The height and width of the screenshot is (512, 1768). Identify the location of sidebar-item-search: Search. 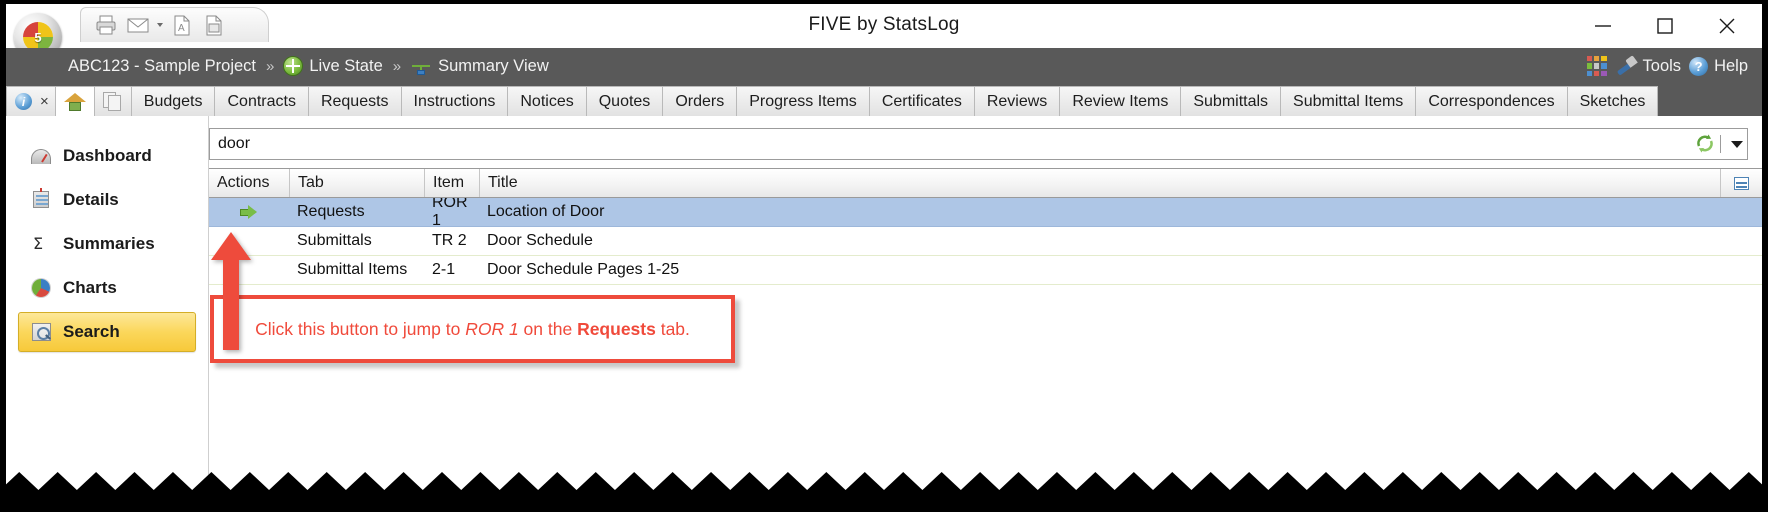
(107, 332).